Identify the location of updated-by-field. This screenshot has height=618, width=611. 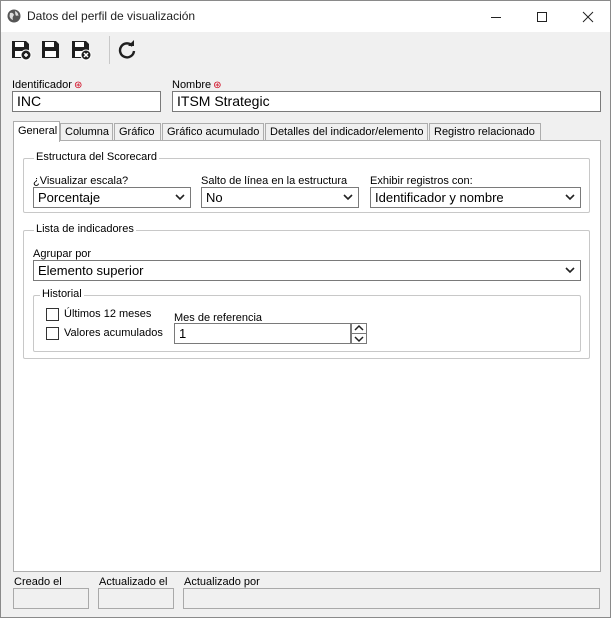
(391, 598).